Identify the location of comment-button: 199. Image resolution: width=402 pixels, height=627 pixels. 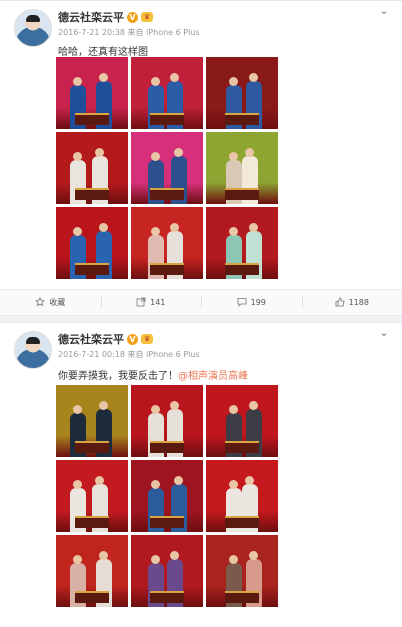
(251, 302).